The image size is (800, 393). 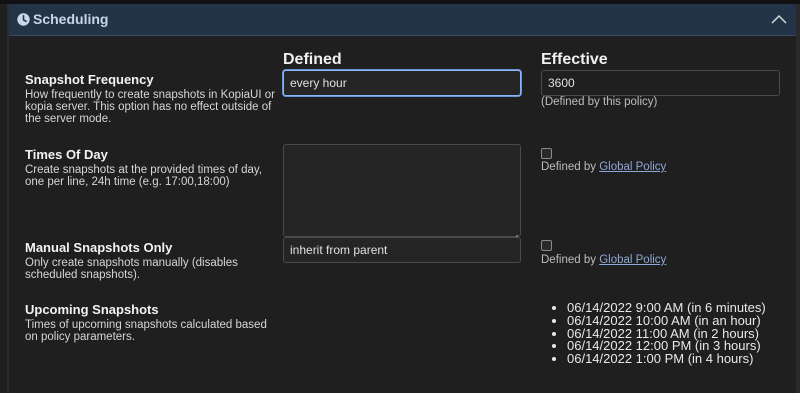 What do you see at coordinates (779, 20) in the screenshot?
I see `chevron-up-icon` at bounding box center [779, 20].